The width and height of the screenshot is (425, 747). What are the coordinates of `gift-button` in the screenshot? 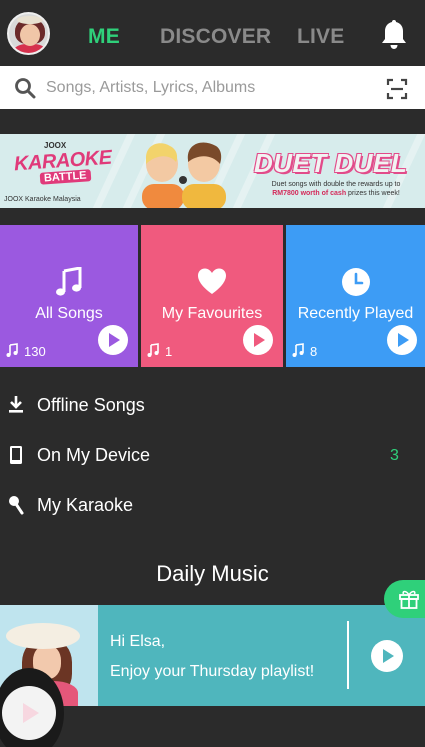 It's located at (404, 599).